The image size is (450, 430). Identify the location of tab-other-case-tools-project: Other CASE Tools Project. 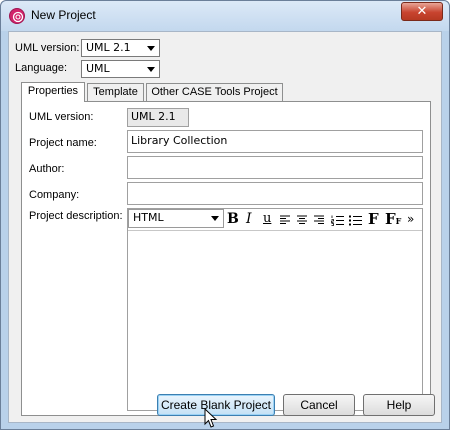
(214, 92).